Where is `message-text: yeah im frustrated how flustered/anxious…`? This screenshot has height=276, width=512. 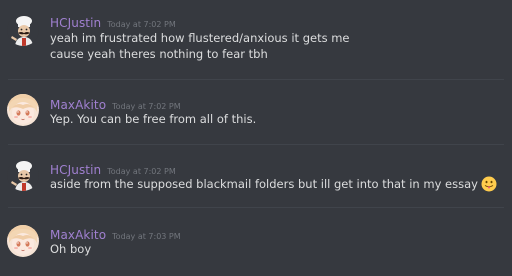
message-text: yeah im frustrated how flustered/anxious… is located at coordinates (200, 38).